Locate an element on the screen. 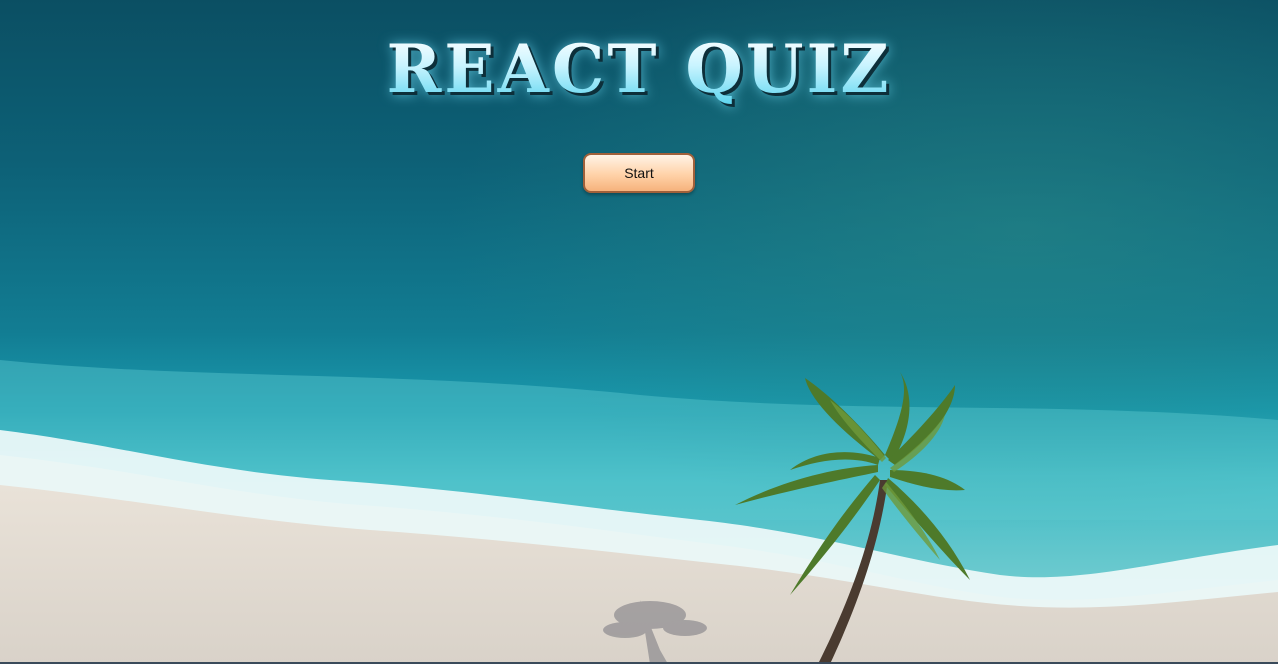 This screenshot has height=664, width=1278. start-button: Start is located at coordinates (639, 173).